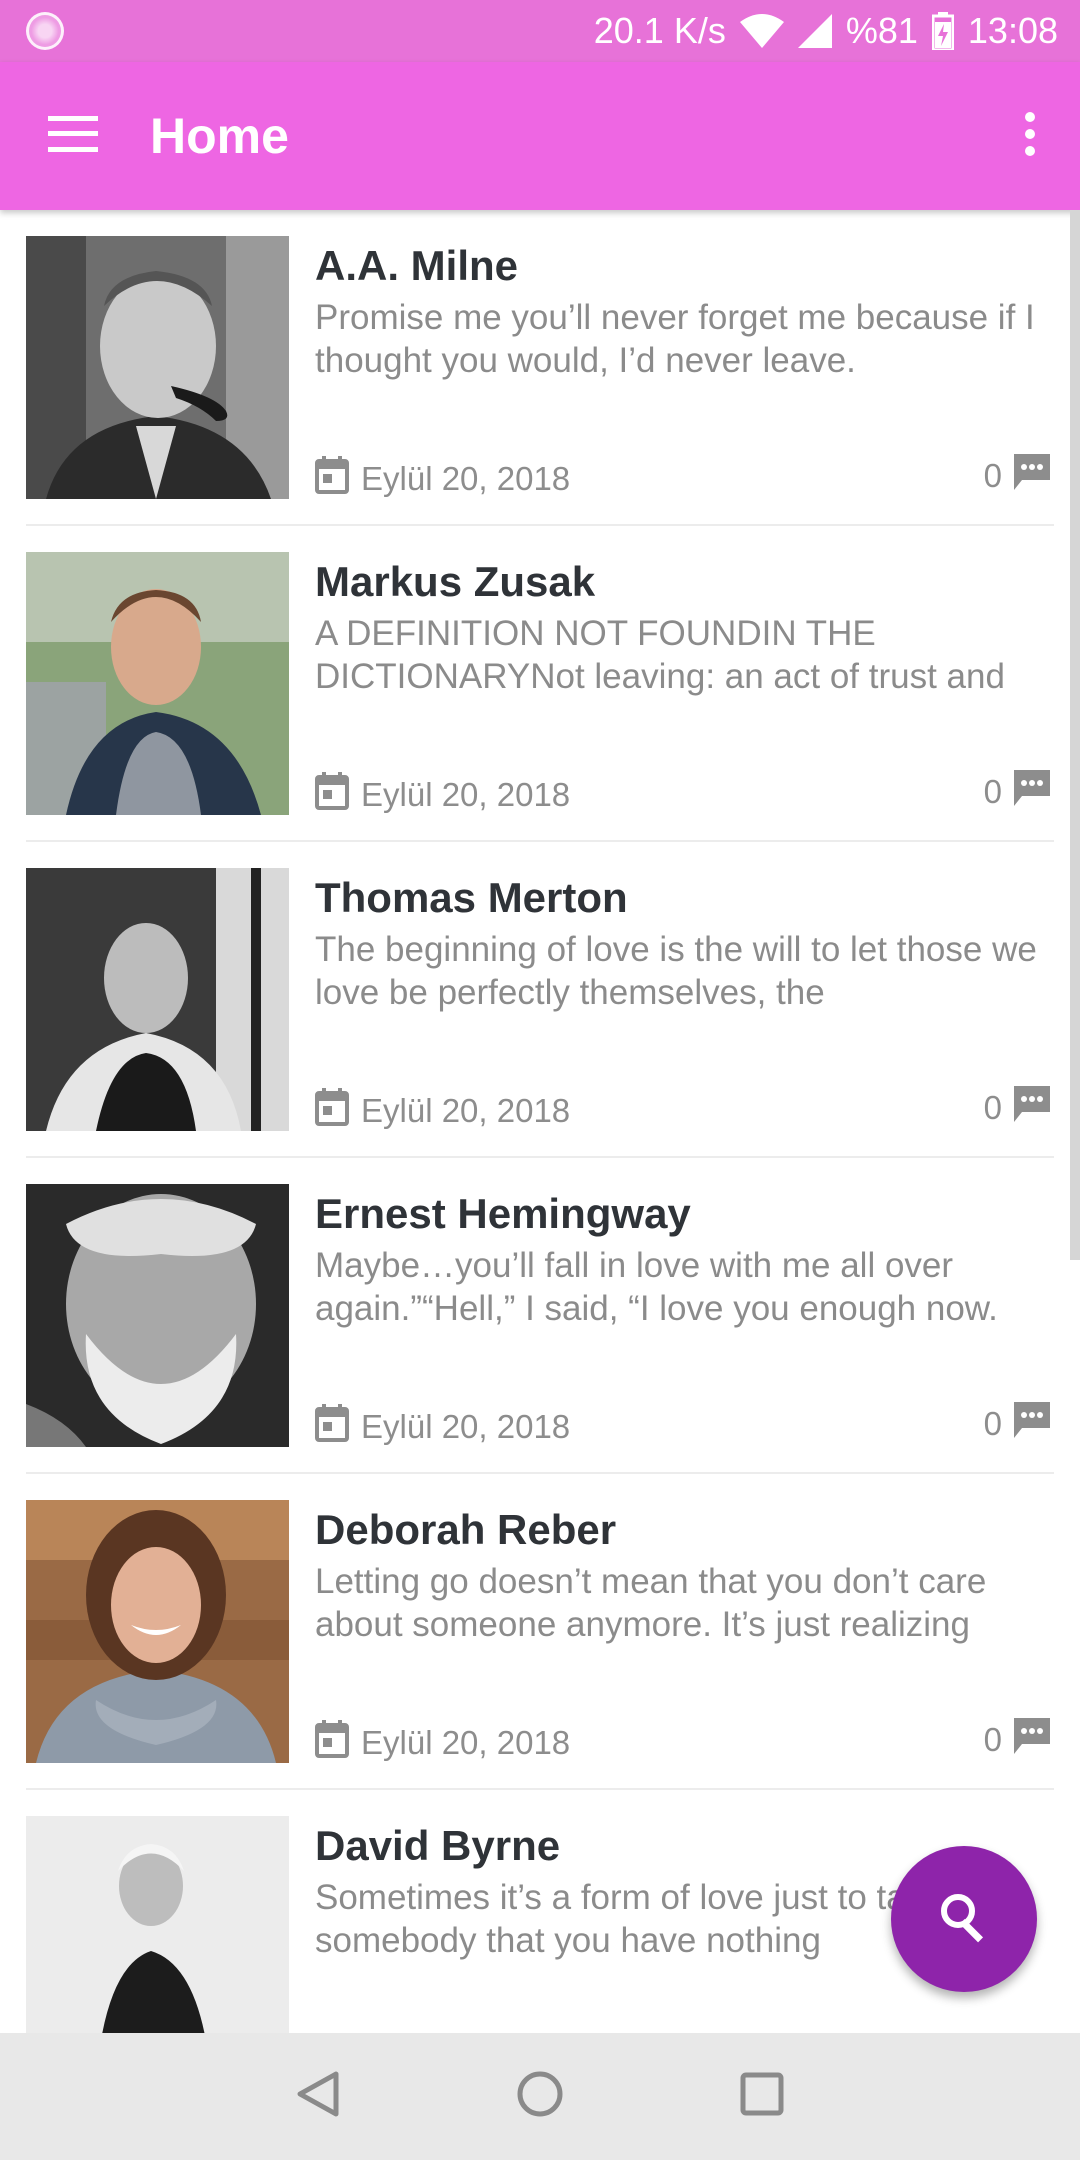 This screenshot has height=2160, width=1080. I want to click on more-vert-icon, so click(1030, 136).